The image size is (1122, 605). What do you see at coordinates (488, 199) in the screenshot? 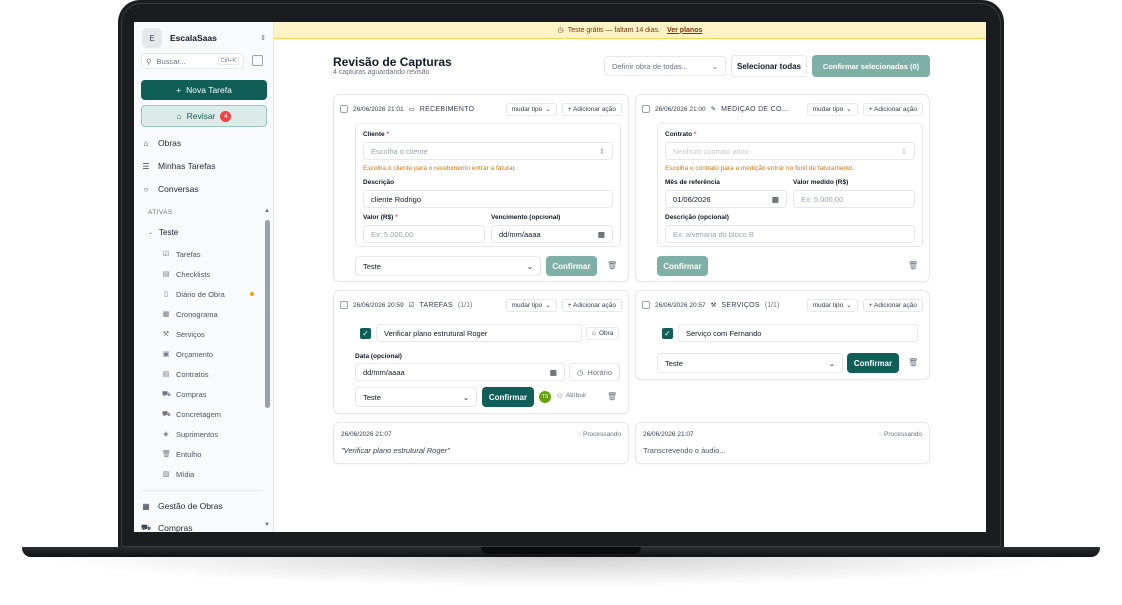
I see `descricao-input: cliente Rodrigo` at bounding box center [488, 199].